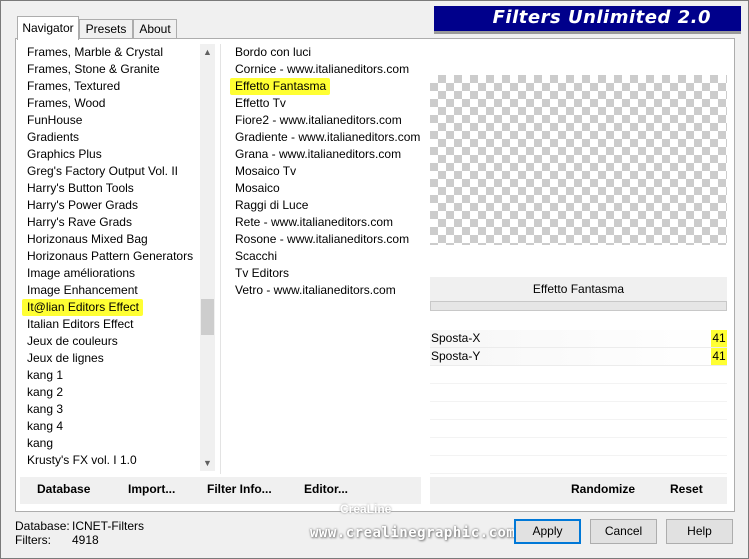  What do you see at coordinates (325, 154) in the screenshot?
I see `filter-item: Grana - www.italianeditors.com` at bounding box center [325, 154].